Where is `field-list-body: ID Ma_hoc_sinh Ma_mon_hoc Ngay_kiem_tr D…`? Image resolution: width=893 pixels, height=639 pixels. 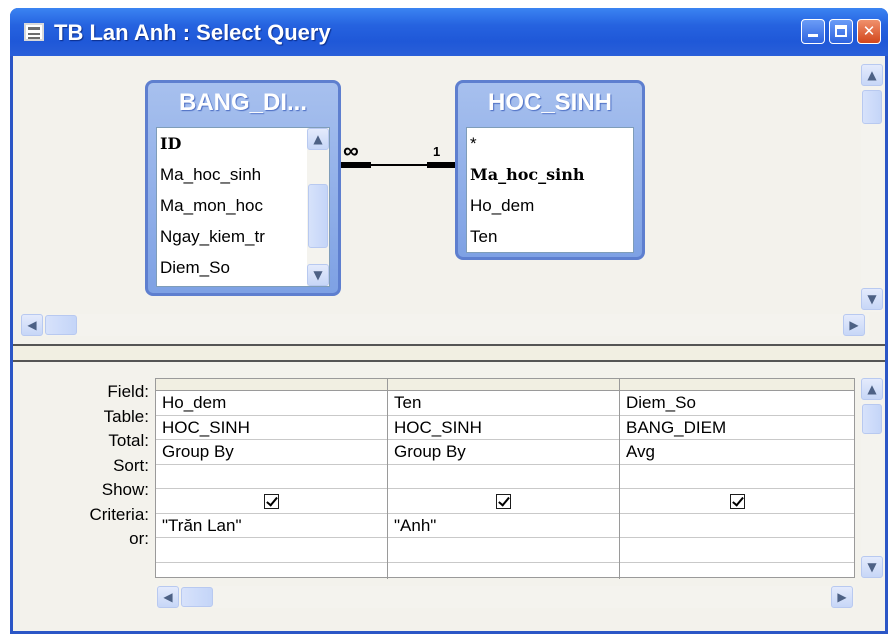
field-list-body: ID Ma_hoc_sinh Ma_mon_hoc Ngay_kiem_tr D… is located at coordinates (243, 207).